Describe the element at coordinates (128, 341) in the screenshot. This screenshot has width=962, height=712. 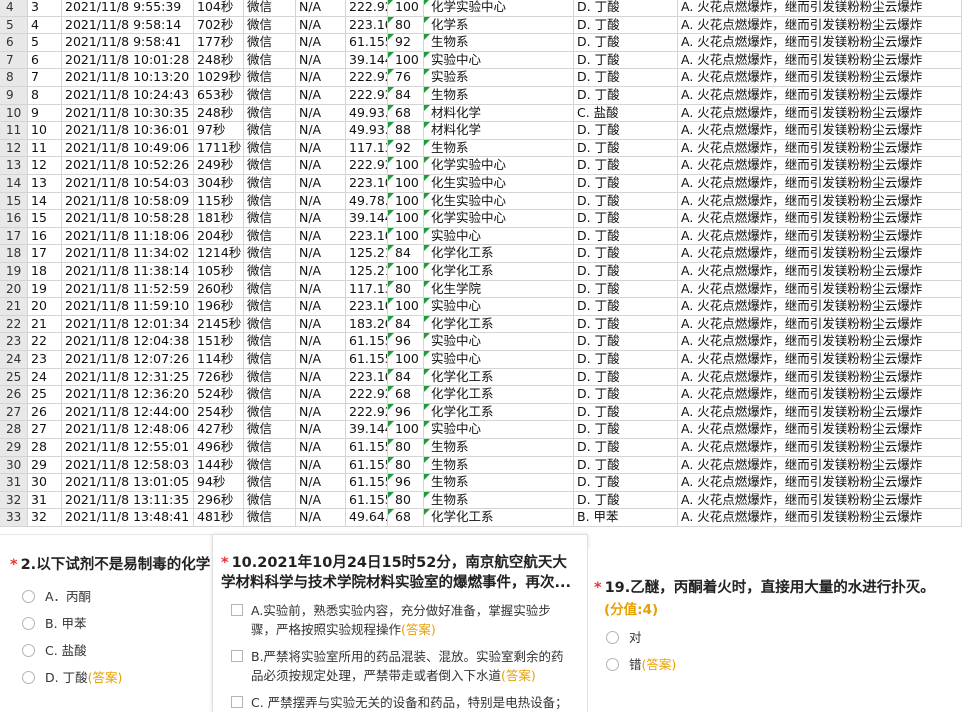
I see `cell-submit-time: 2021/11/8 12:04:38` at that location.